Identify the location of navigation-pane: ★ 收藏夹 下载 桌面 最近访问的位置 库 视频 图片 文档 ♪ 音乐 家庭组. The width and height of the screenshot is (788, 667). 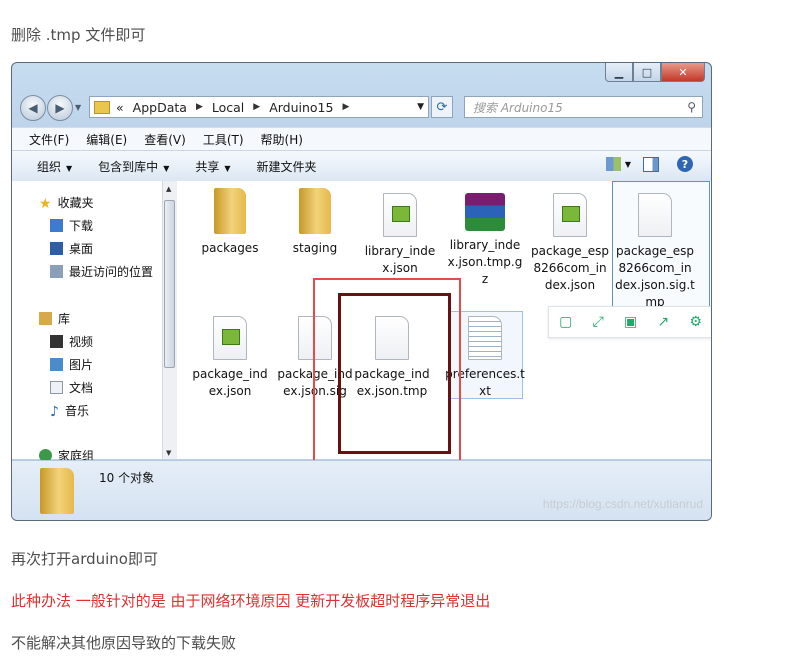
(87, 322).